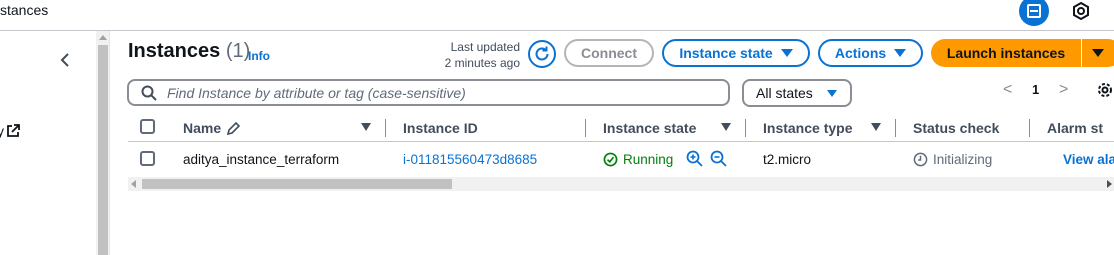  Describe the element at coordinates (787, 159) in the screenshot. I see `instance-type: t2.micro` at that location.